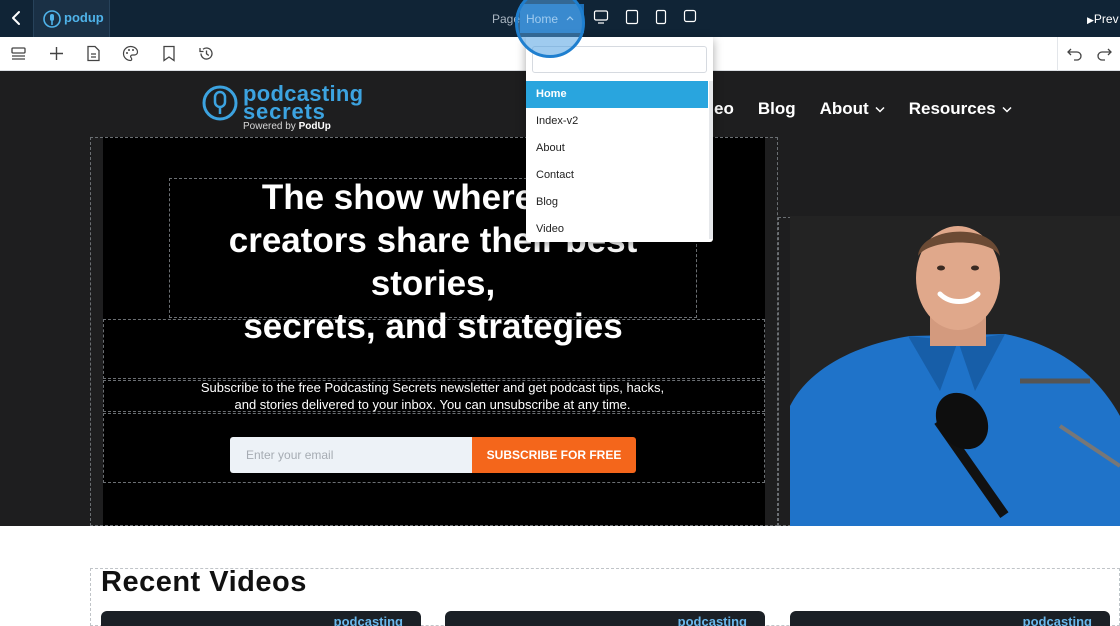  I want to click on page-dropdown-menu: Home Index-v2 About Contact Blog Video, so click(619, 139).